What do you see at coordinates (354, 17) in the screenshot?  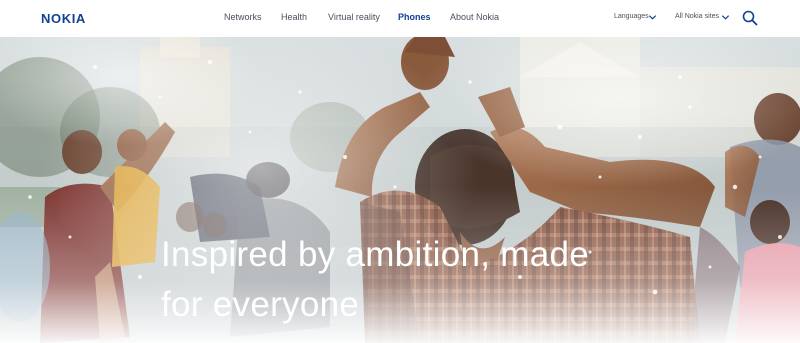 I see `nav-item-virtual-reality: Virtual reality` at bounding box center [354, 17].